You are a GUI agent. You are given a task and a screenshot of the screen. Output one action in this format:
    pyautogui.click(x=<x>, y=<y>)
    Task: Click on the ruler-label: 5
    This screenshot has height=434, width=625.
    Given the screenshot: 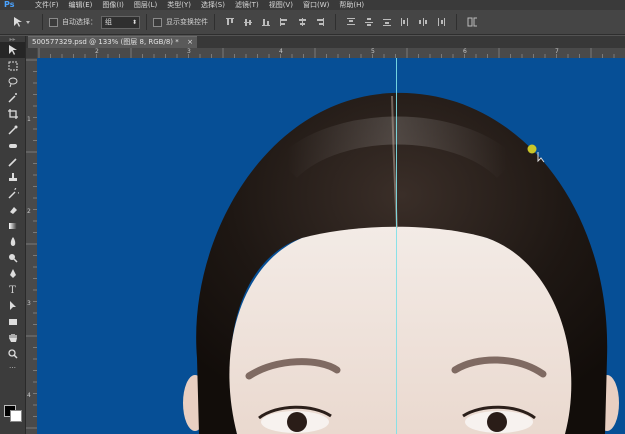 What is the action you would take?
    pyautogui.click(x=373, y=51)
    